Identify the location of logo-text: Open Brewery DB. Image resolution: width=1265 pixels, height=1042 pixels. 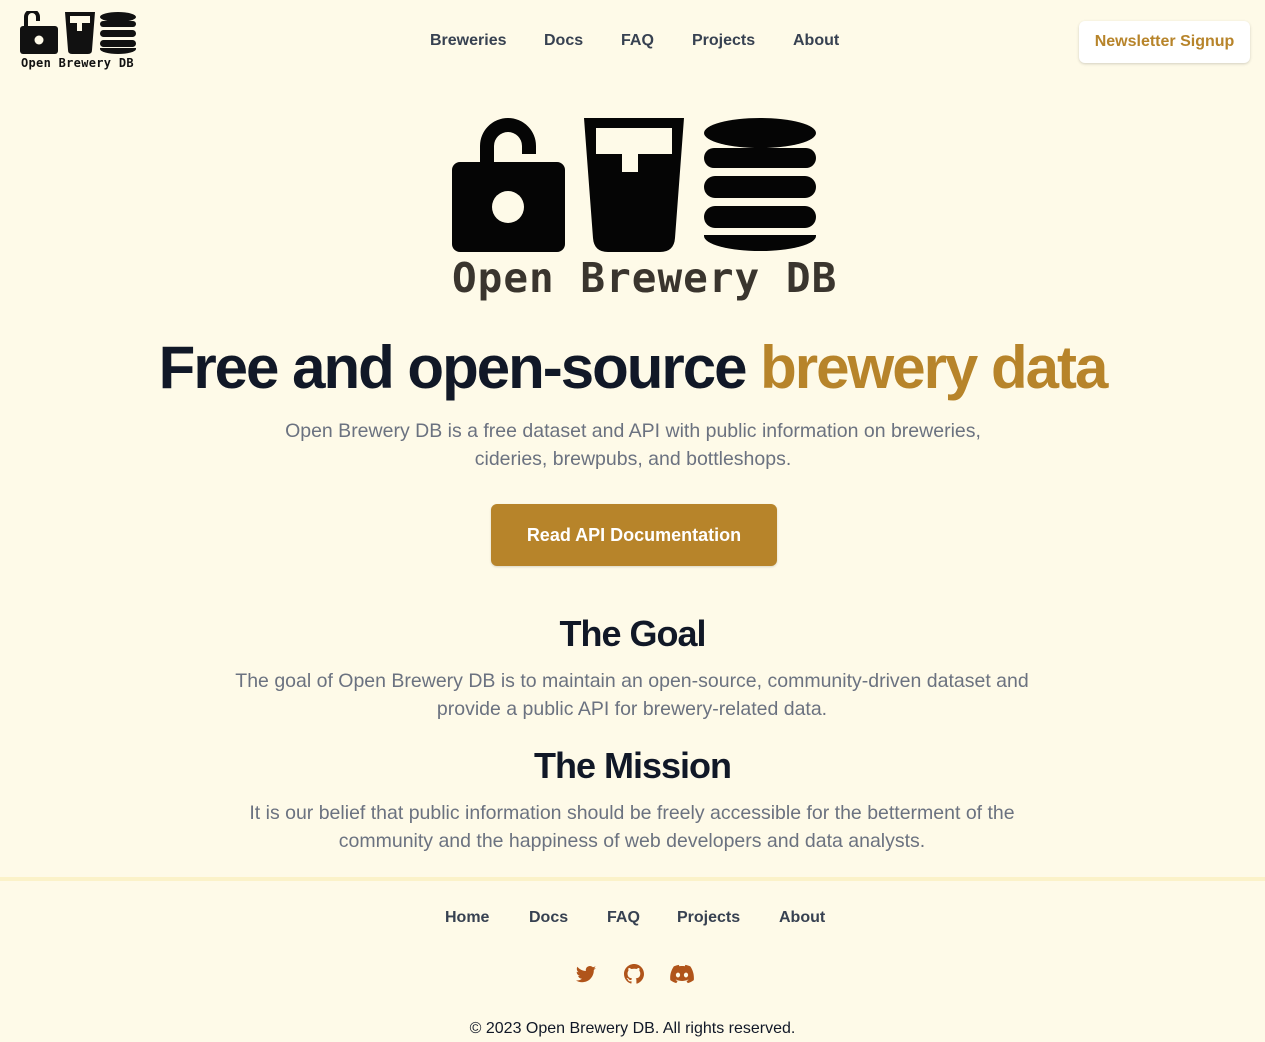
(77, 63).